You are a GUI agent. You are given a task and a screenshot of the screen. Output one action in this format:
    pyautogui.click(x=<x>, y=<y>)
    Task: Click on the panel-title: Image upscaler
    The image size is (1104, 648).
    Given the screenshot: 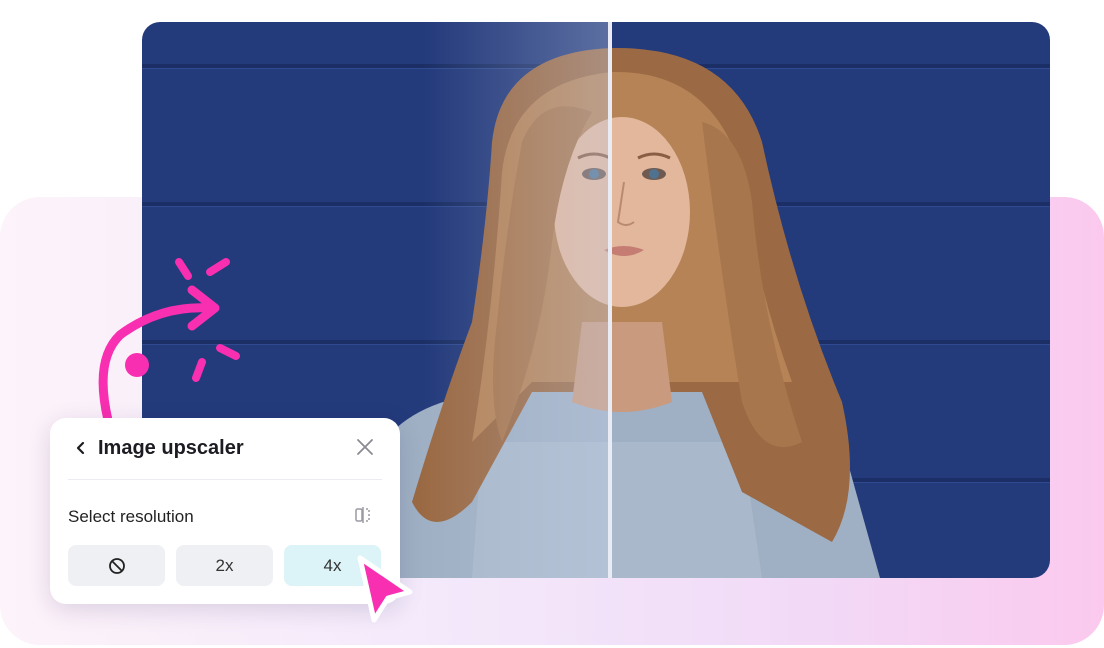 What is the action you would take?
    pyautogui.click(x=171, y=447)
    